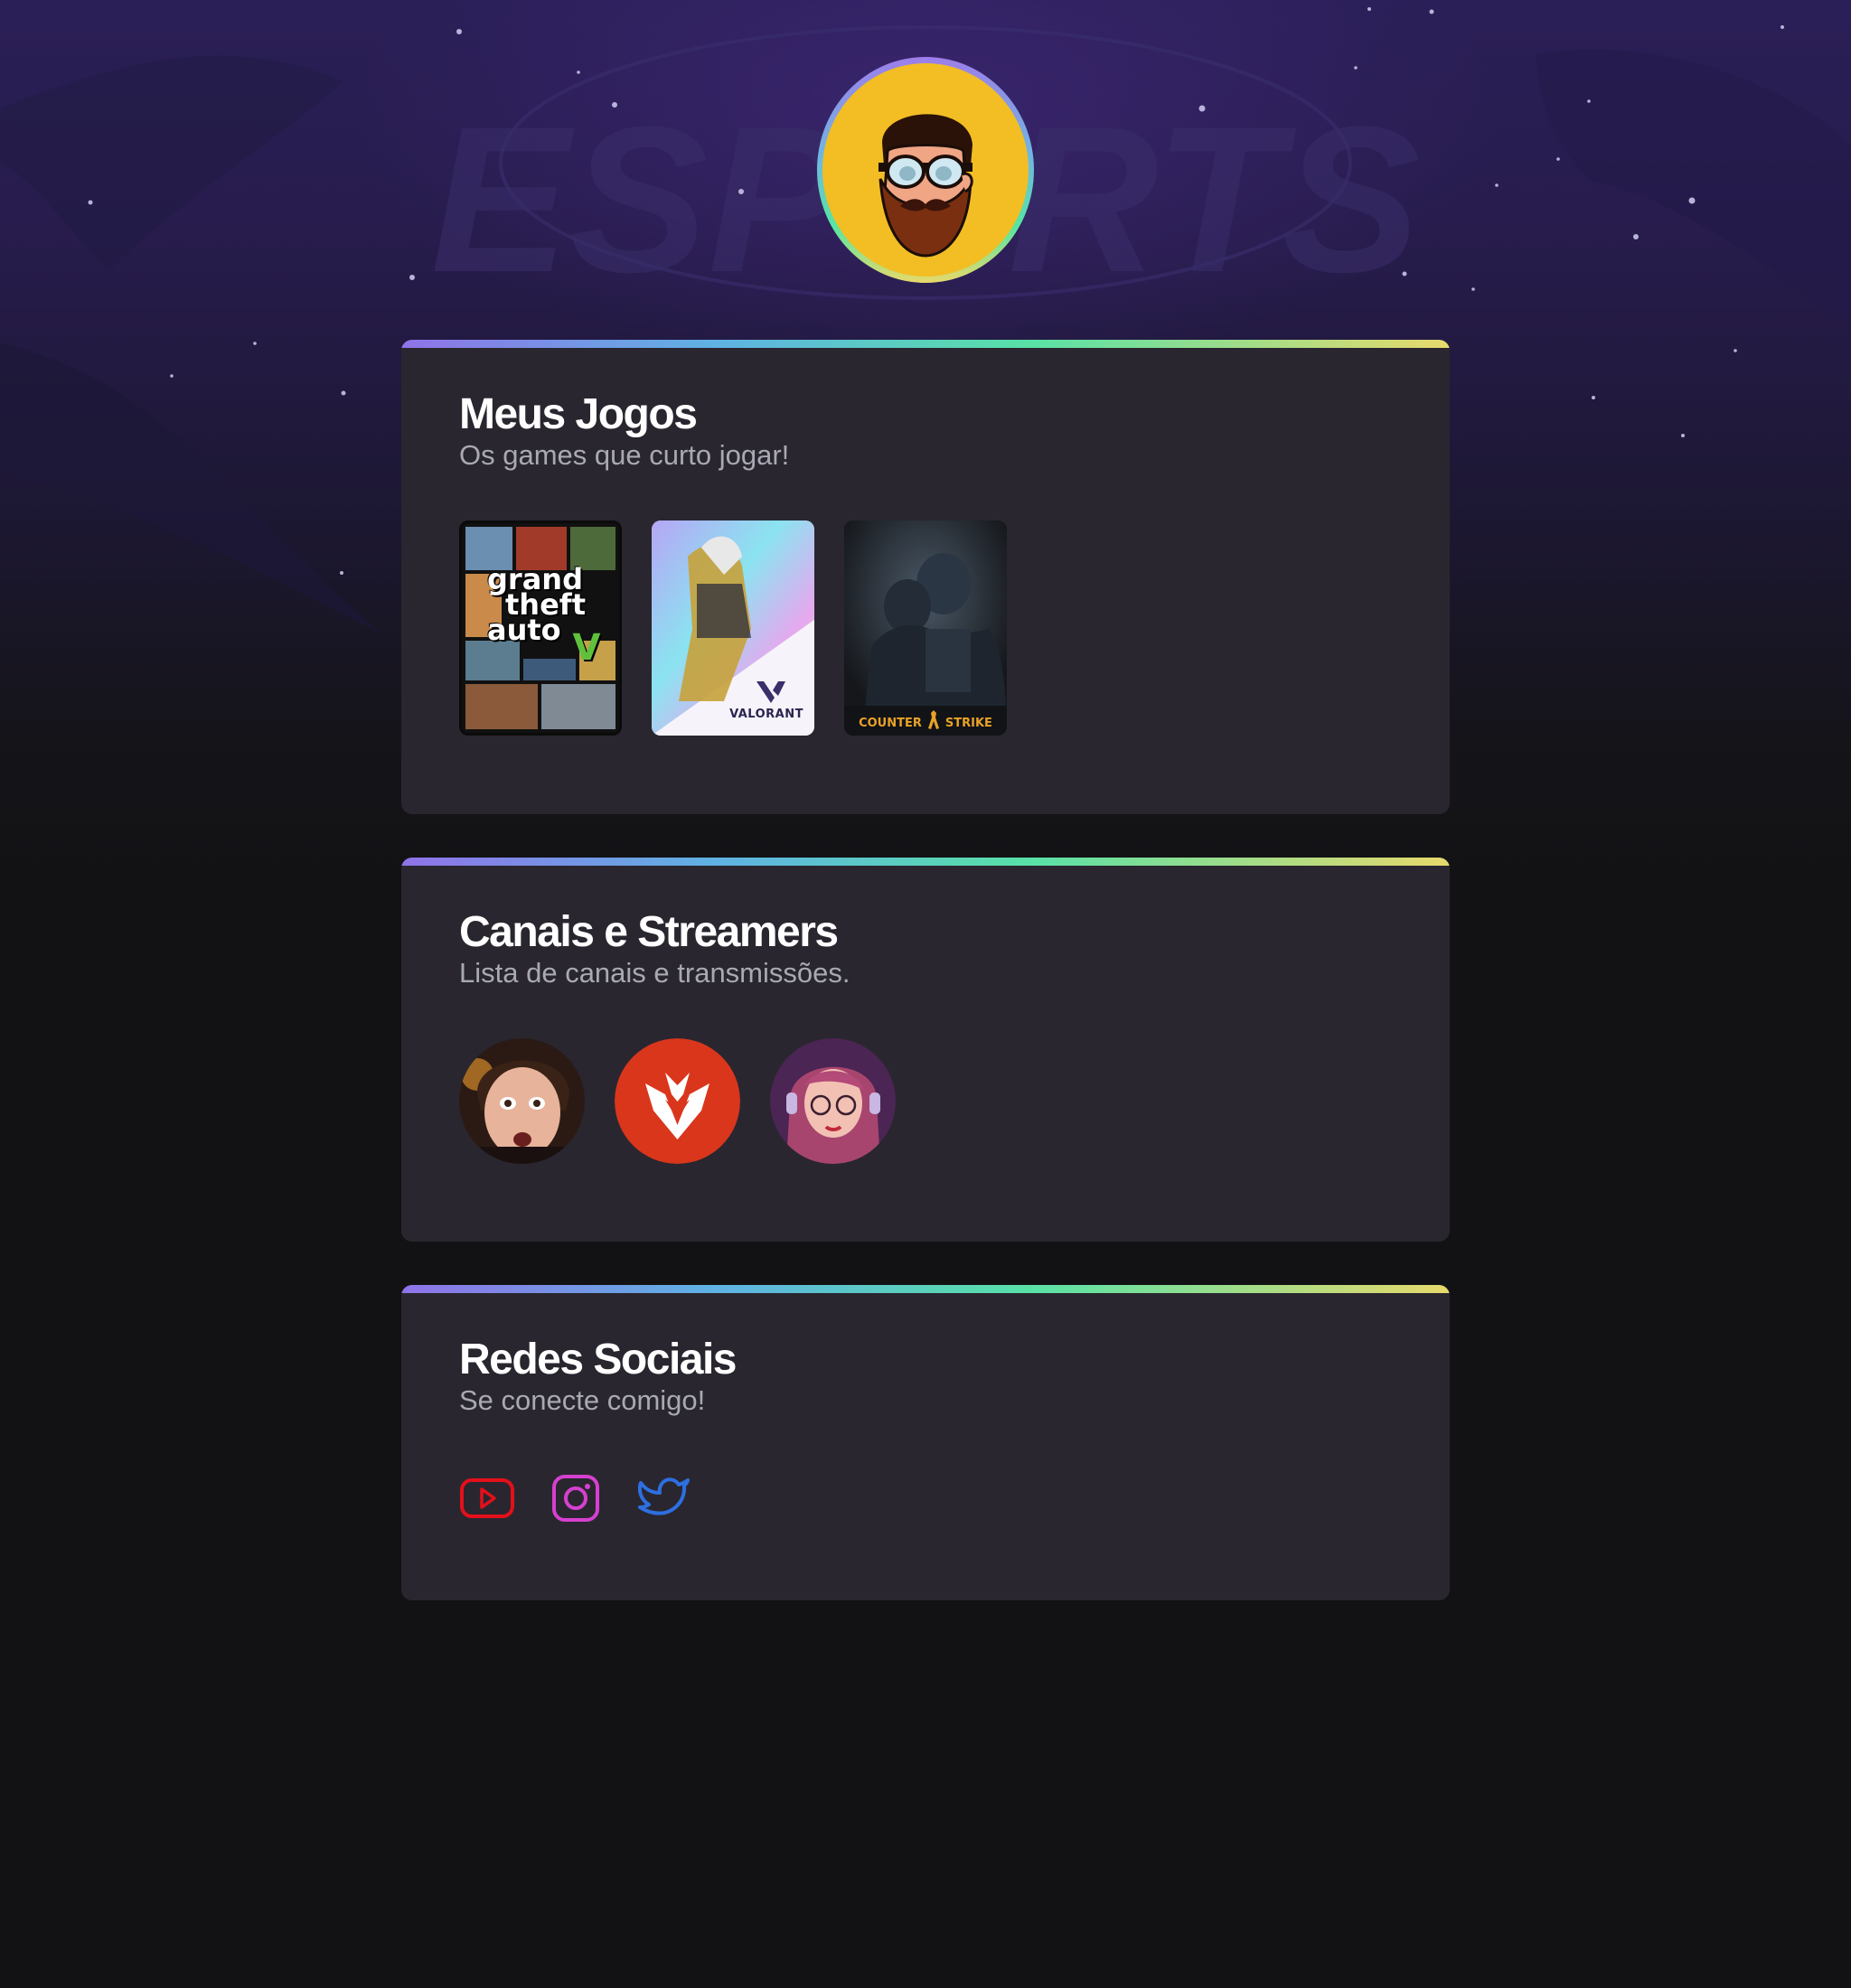  Describe the element at coordinates (586, 648) in the screenshot. I see `gta-five-badge: V` at that location.